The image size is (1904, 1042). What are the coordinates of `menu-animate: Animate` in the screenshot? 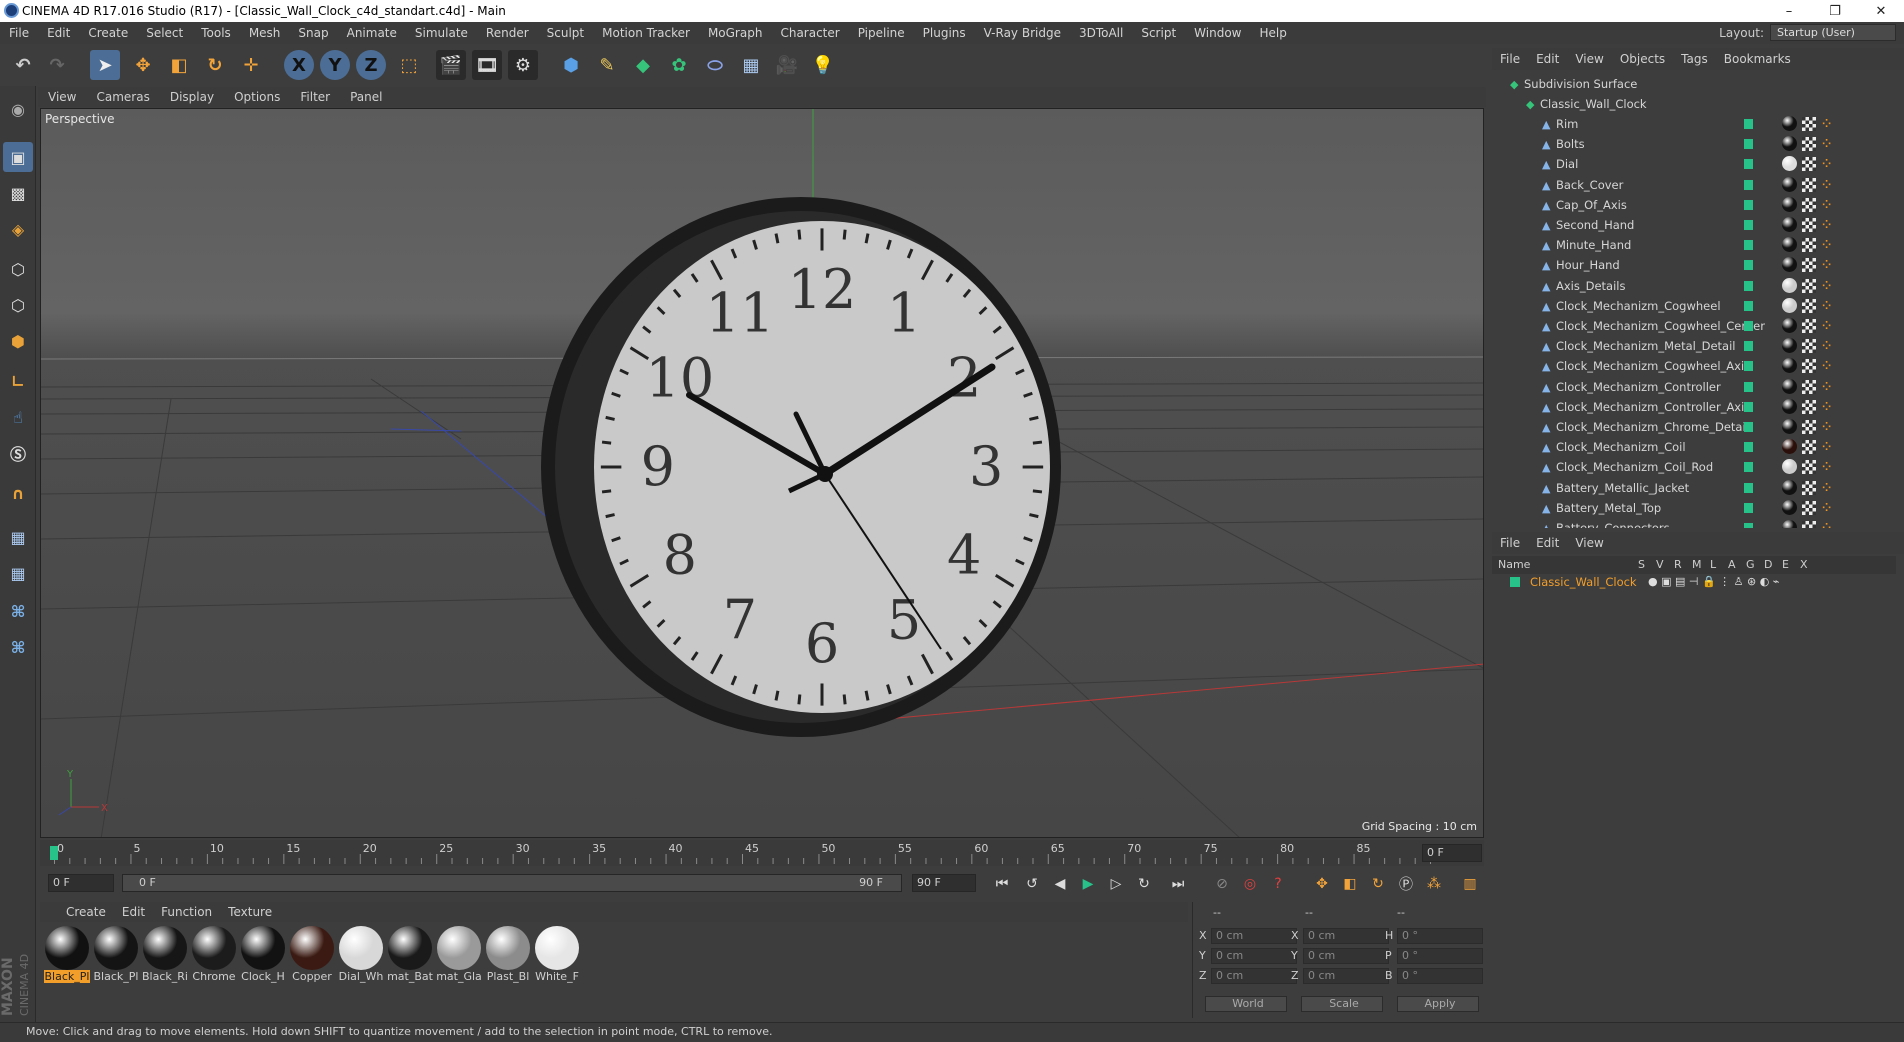 It's located at (372, 33).